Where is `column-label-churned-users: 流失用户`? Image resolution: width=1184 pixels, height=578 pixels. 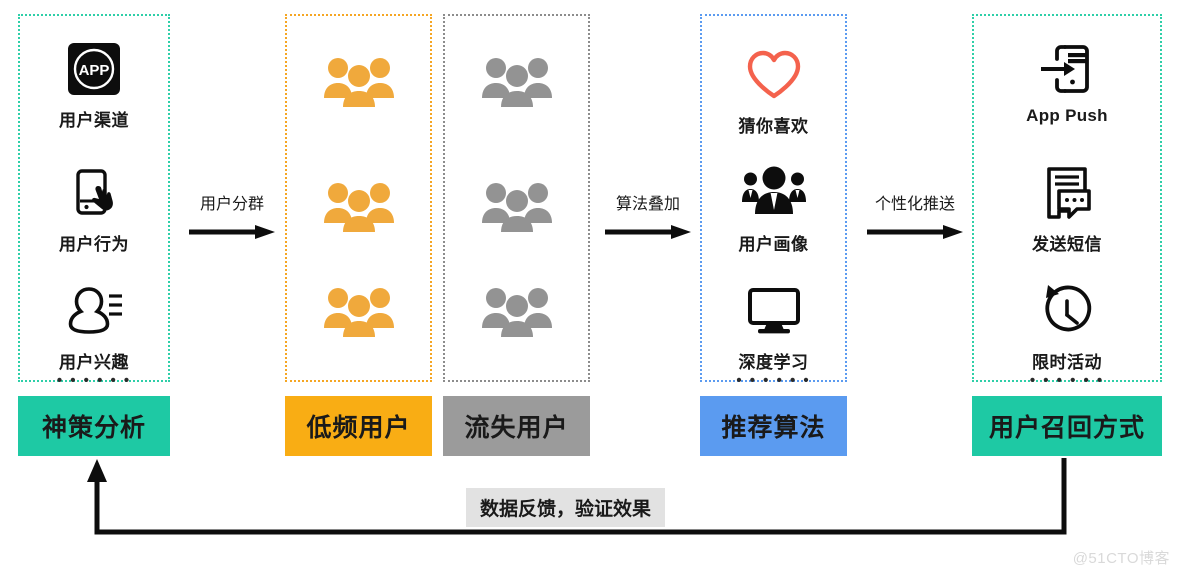 column-label-churned-users: 流失用户 is located at coordinates (516, 426).